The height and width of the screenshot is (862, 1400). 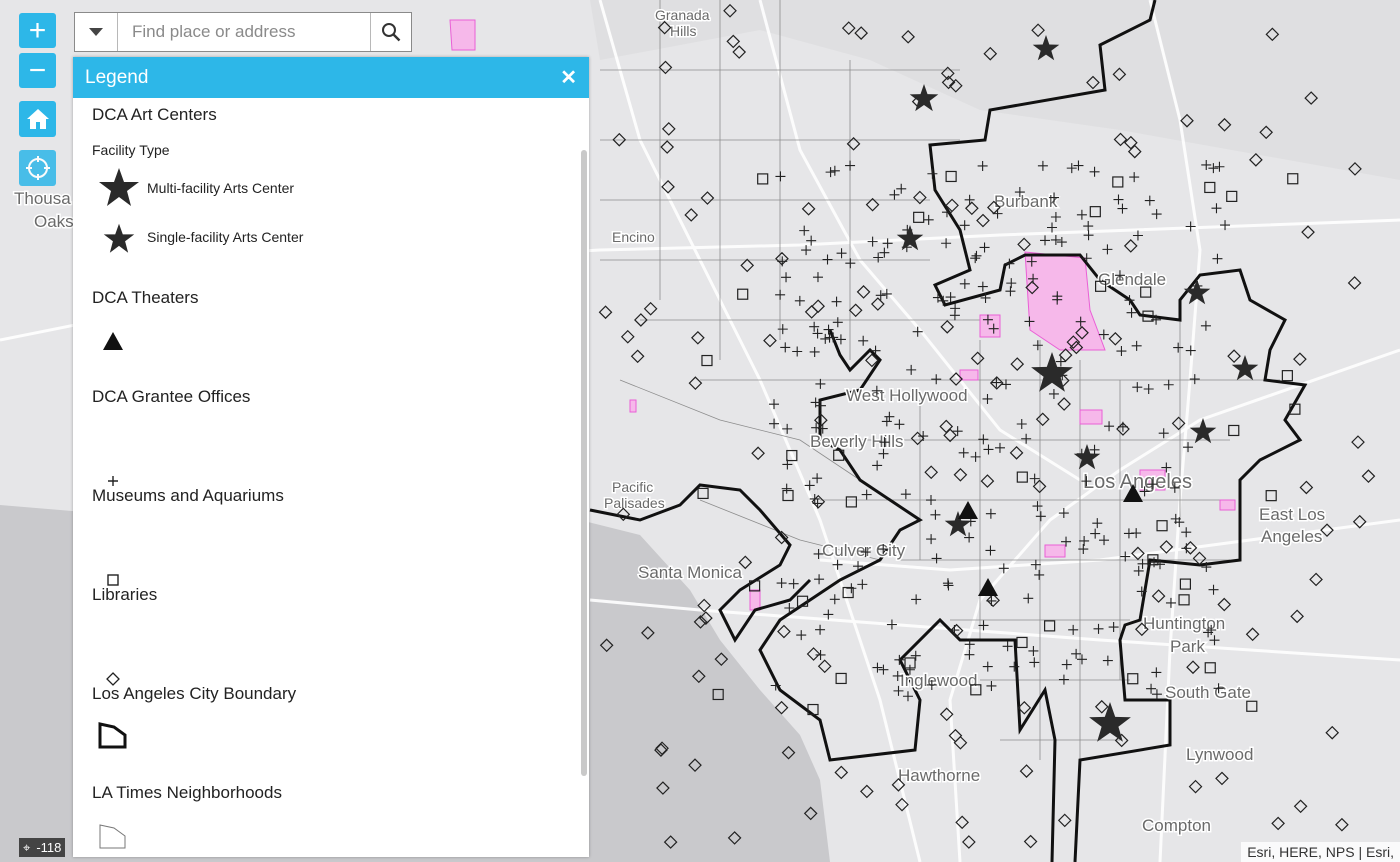 I want to click on map-label-pacific: Pacific, so click(x=632, y=487).